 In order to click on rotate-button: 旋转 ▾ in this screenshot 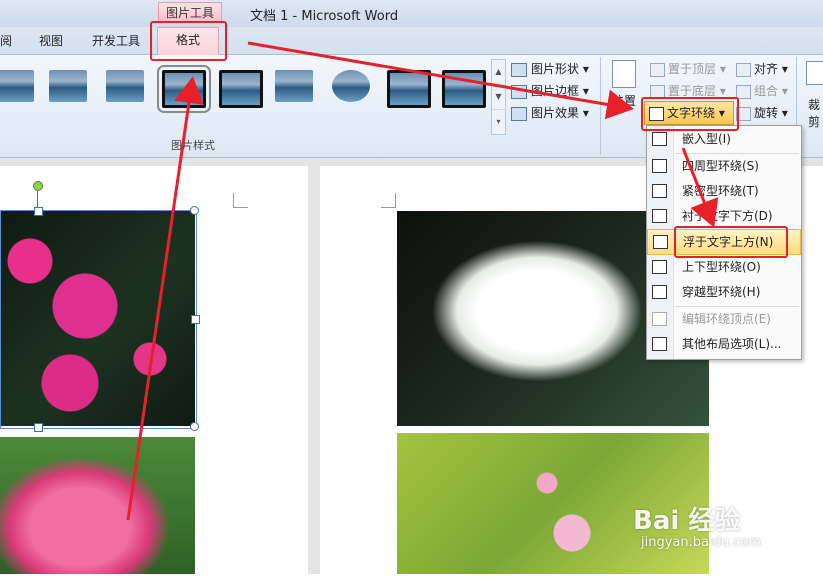, I will do `click(762, 112)`.